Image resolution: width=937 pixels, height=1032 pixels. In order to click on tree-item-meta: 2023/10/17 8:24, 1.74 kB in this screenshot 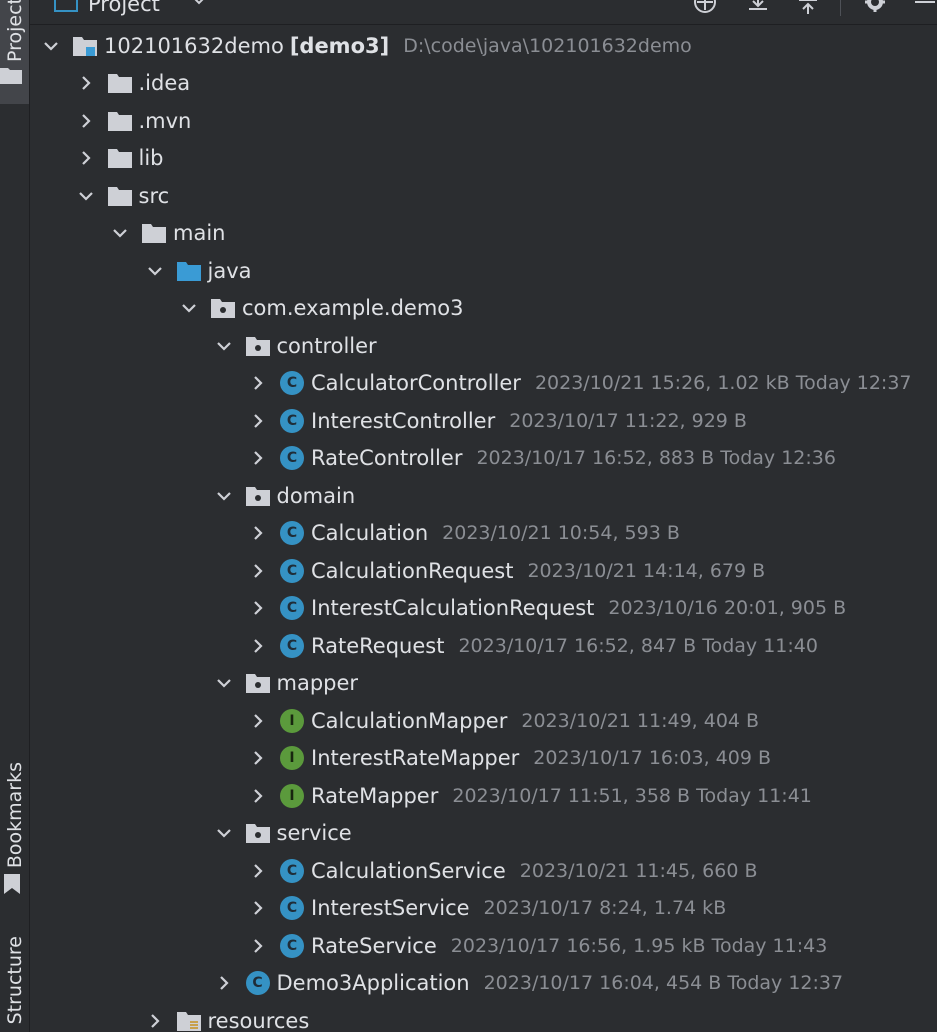, I will do `click(605, 908)`.